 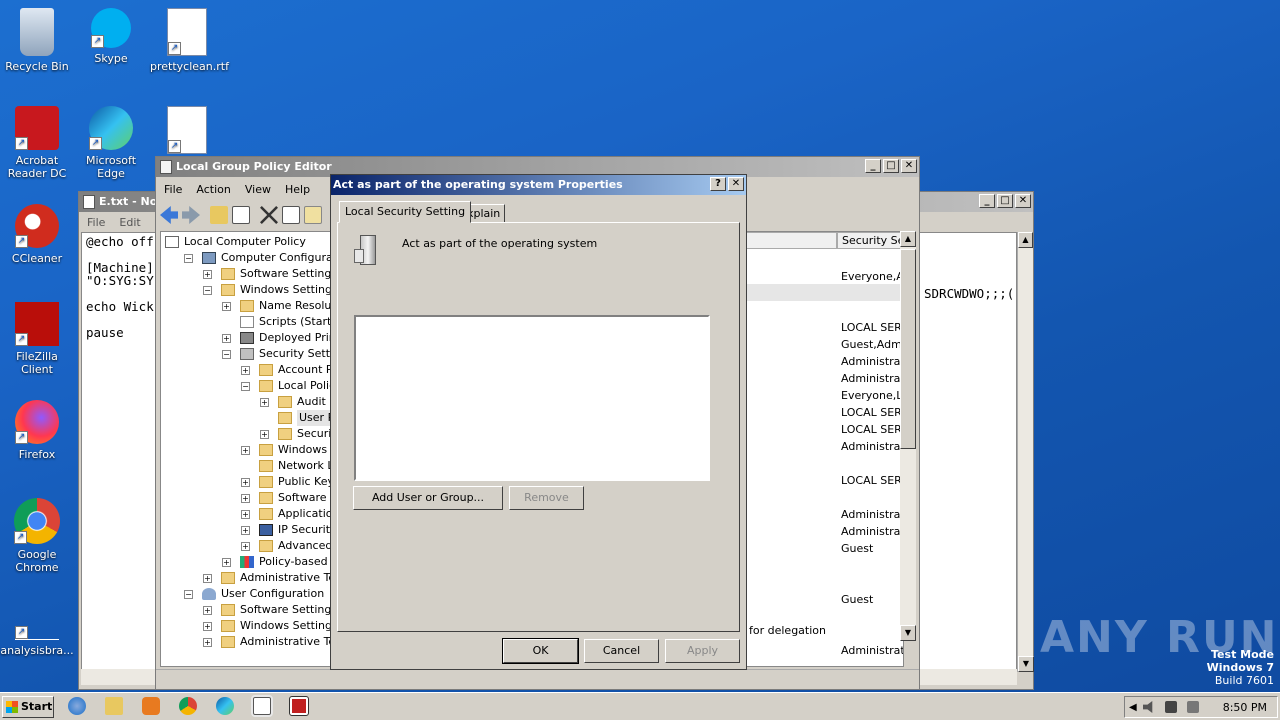 I want to click on tree-item: − Local Policies, so click(x=286, y=386).